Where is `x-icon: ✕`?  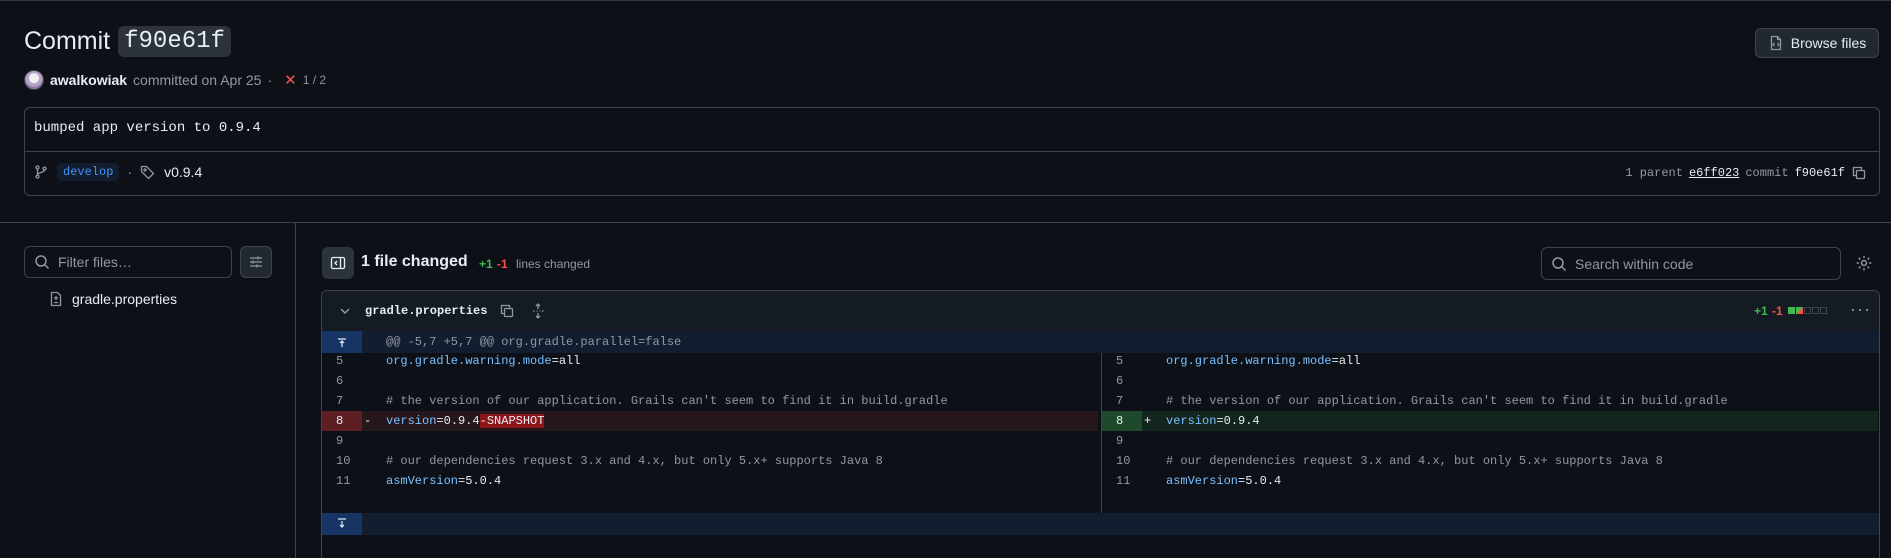 x-icon: ✕ is located at coordinates (290, 80).